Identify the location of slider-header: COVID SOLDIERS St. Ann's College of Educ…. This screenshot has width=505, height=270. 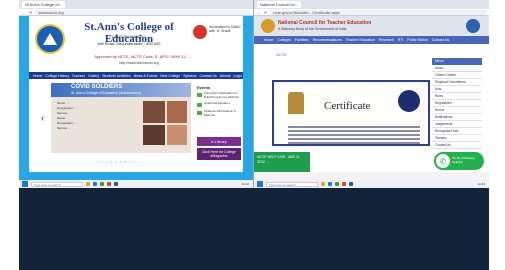
(121, 90).